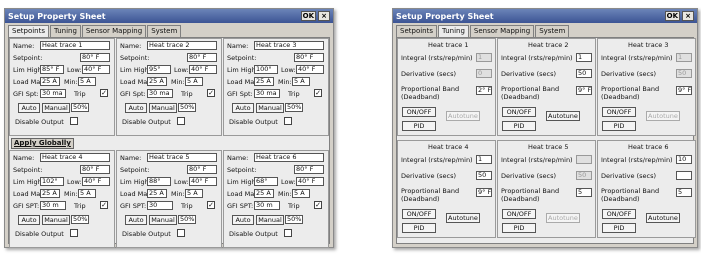  What do you see at coordinates (182, 157) in the screenshot?
I see `name-field: Heat trace 5` at bounding box center [182, 157].